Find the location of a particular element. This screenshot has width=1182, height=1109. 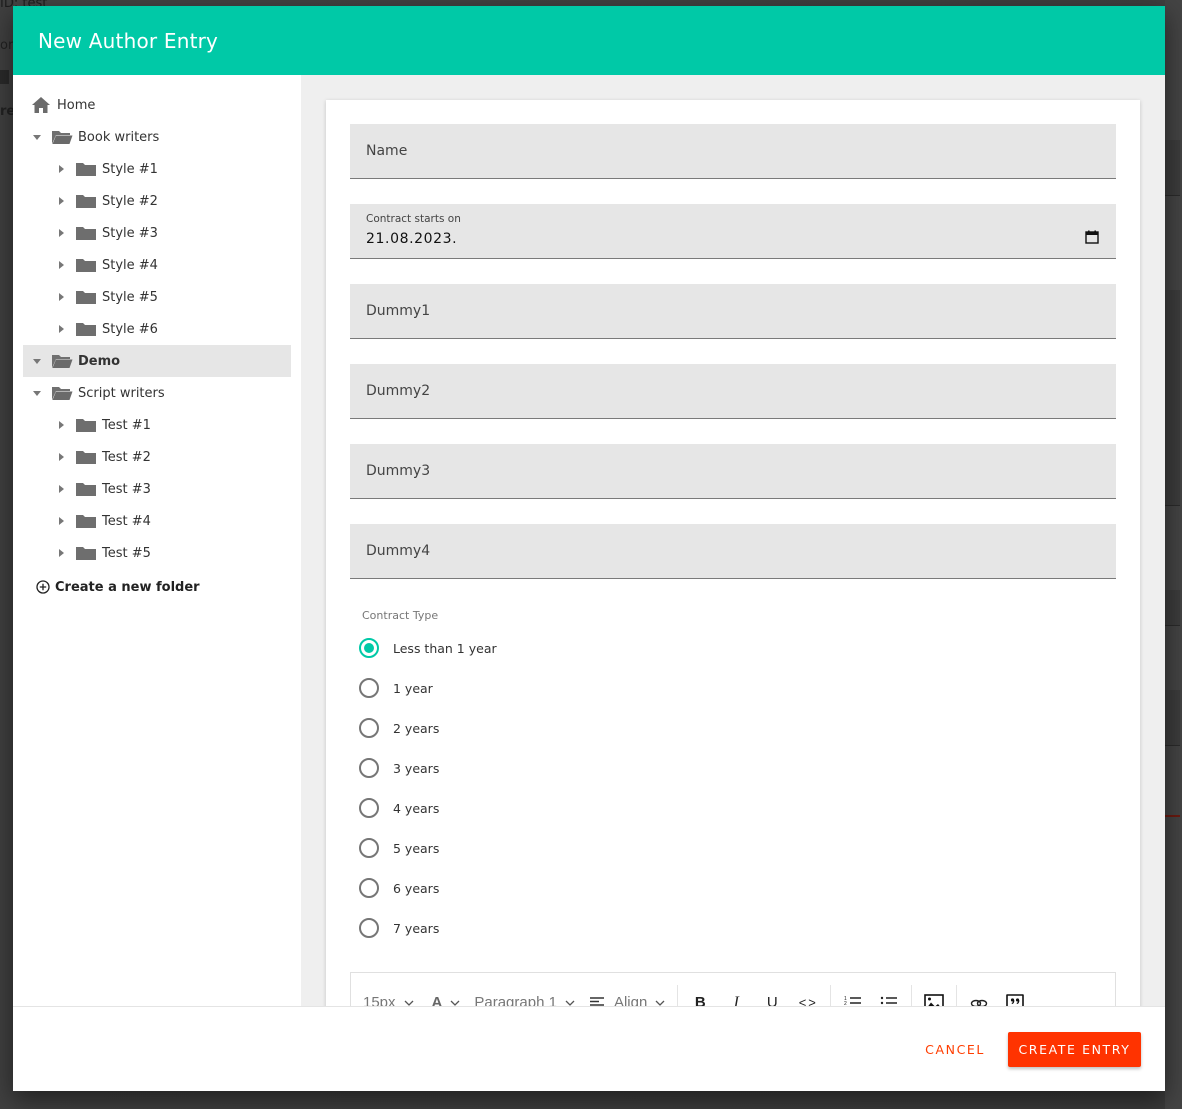

tree-item: Style #4 is located at coordinates (157, 265).